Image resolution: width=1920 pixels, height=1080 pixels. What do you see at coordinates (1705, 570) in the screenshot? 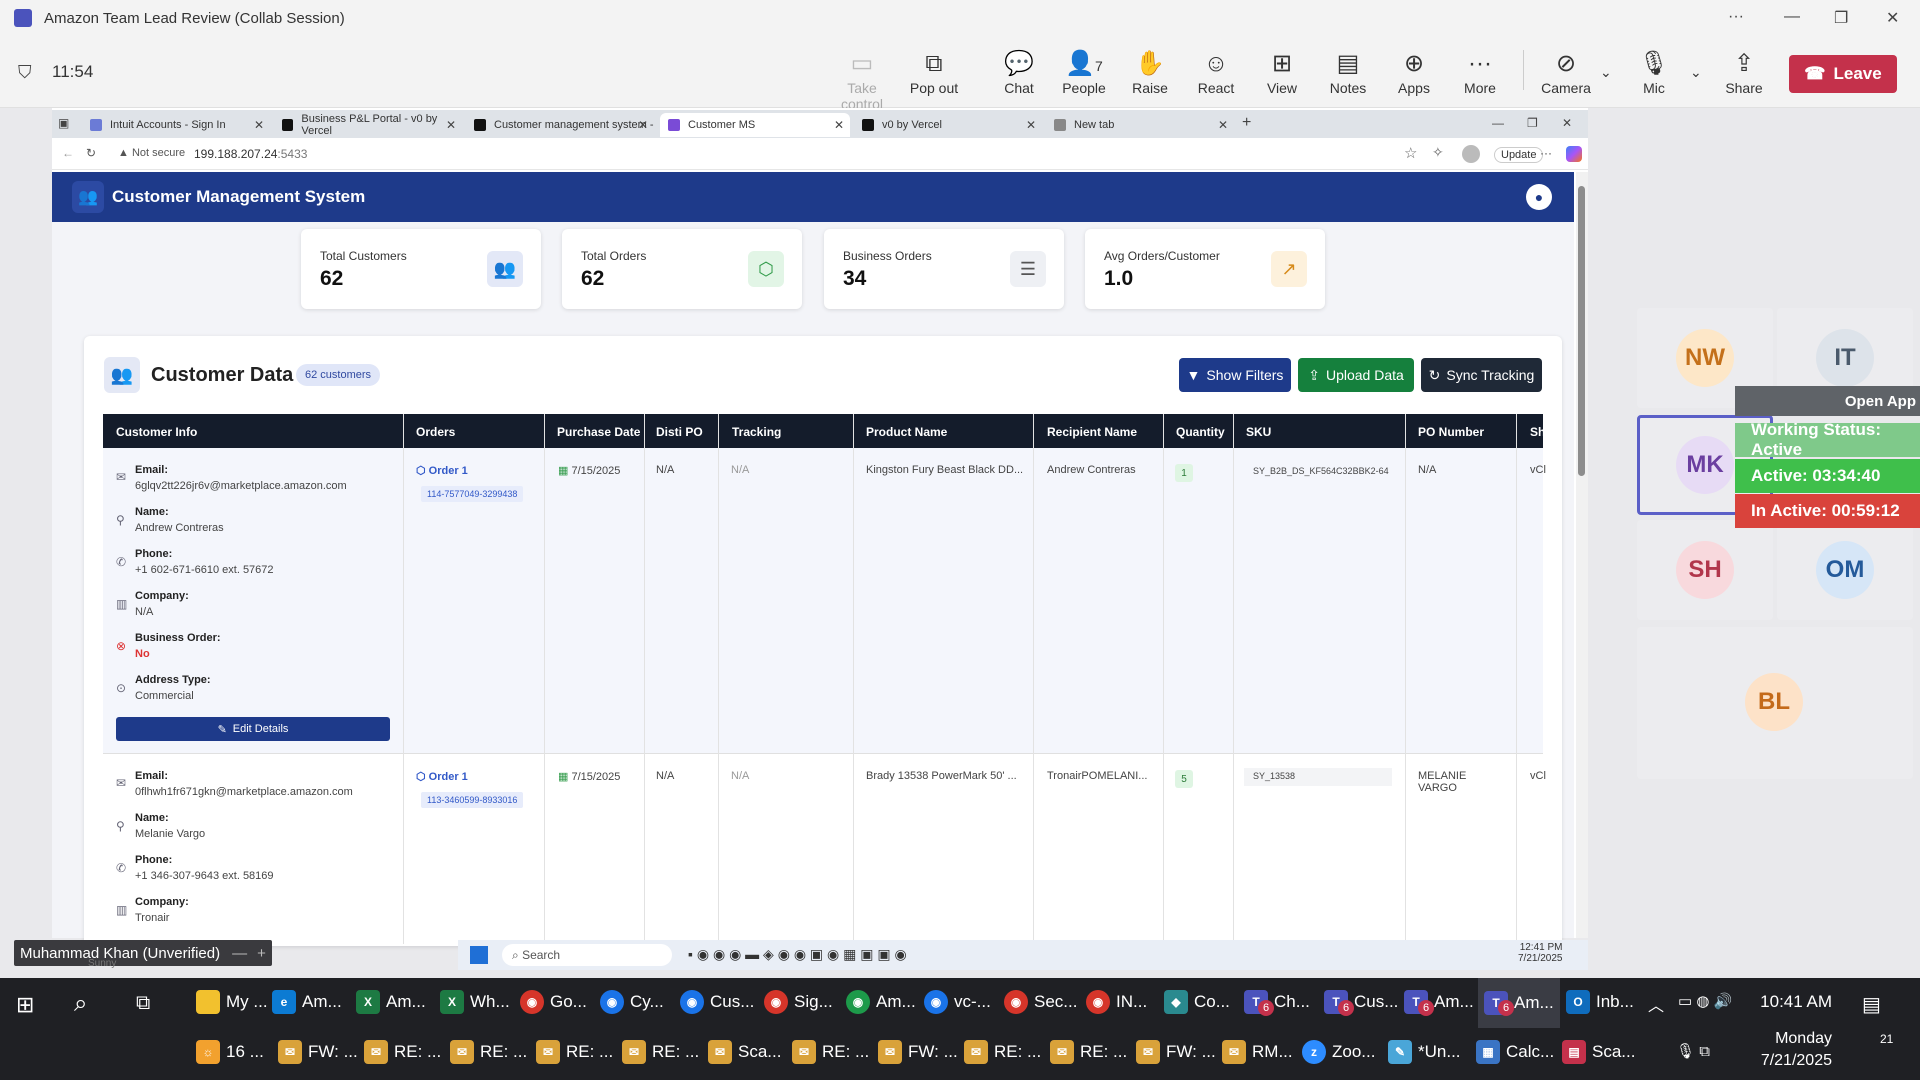
I see `participant-tile-sh: SH` at bounding box center [1705, 570].